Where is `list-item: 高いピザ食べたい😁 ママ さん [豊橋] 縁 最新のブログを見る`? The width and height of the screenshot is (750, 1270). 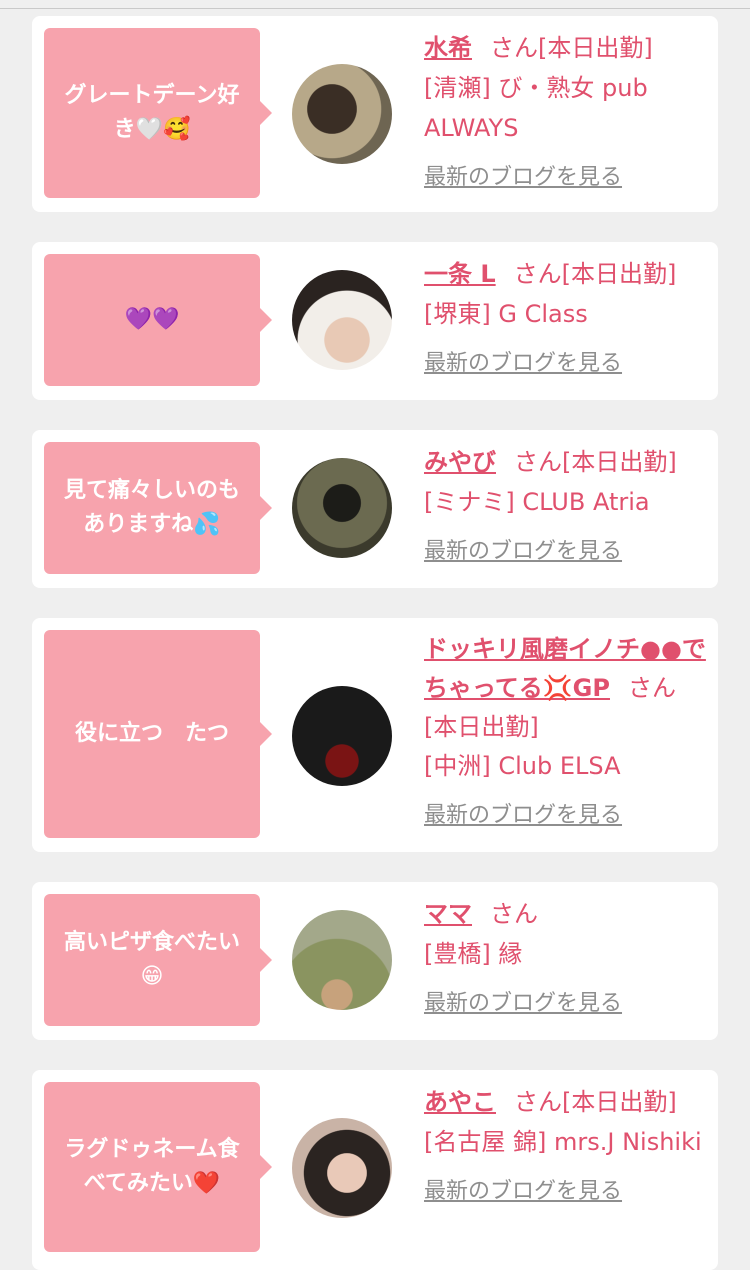 list-item: 高いピザ食べたい😁 ママ さん [豊橋] 縁 最新のブログを見る is located at coordinates (375, 961).